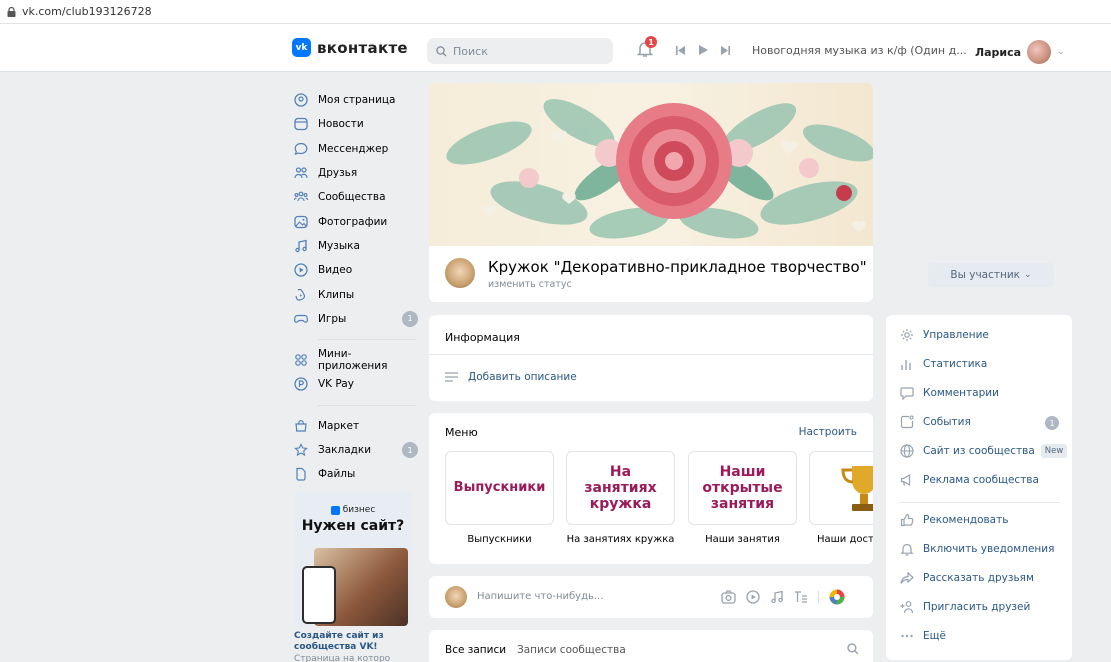  What do you see at coordinates (620, 488) in the screenshot?
I see `menu-tile-classes: На занятиях кружка` at bounding box center [620, 488].